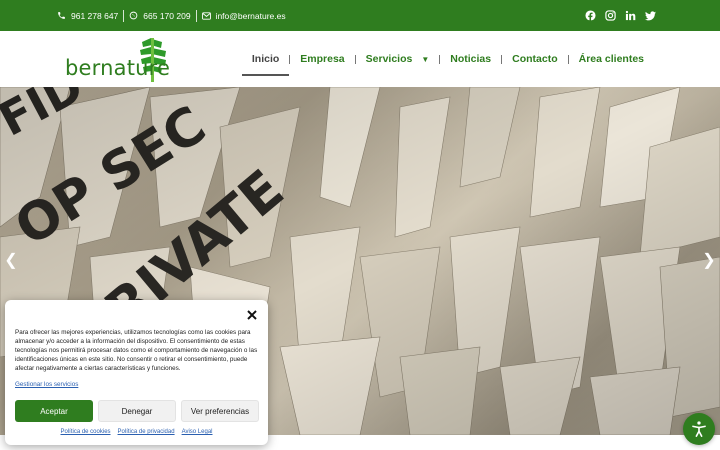 The height and width of the screenshot is (450, 720). Describe the element at coordinates (167, 15) in the screenshot. I see `phone-2-text: 665 170 209` at that location.